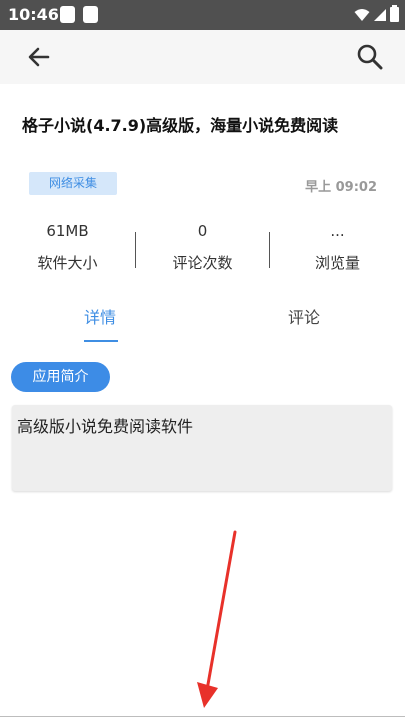 The image size is (405, 720). Describe the element at coordinates (341, 187) in the screenshot. I see `post-time: 早上 09:02` at that location.